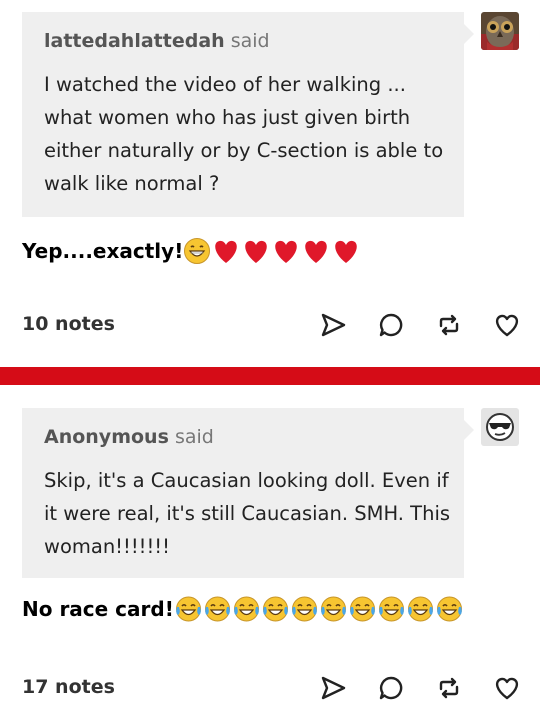 The width and height of the screenshot is (540, 719). Describe the element at coordinates (68, 687) in the screenshot. I see `notes-count: 17 notes` at that location.